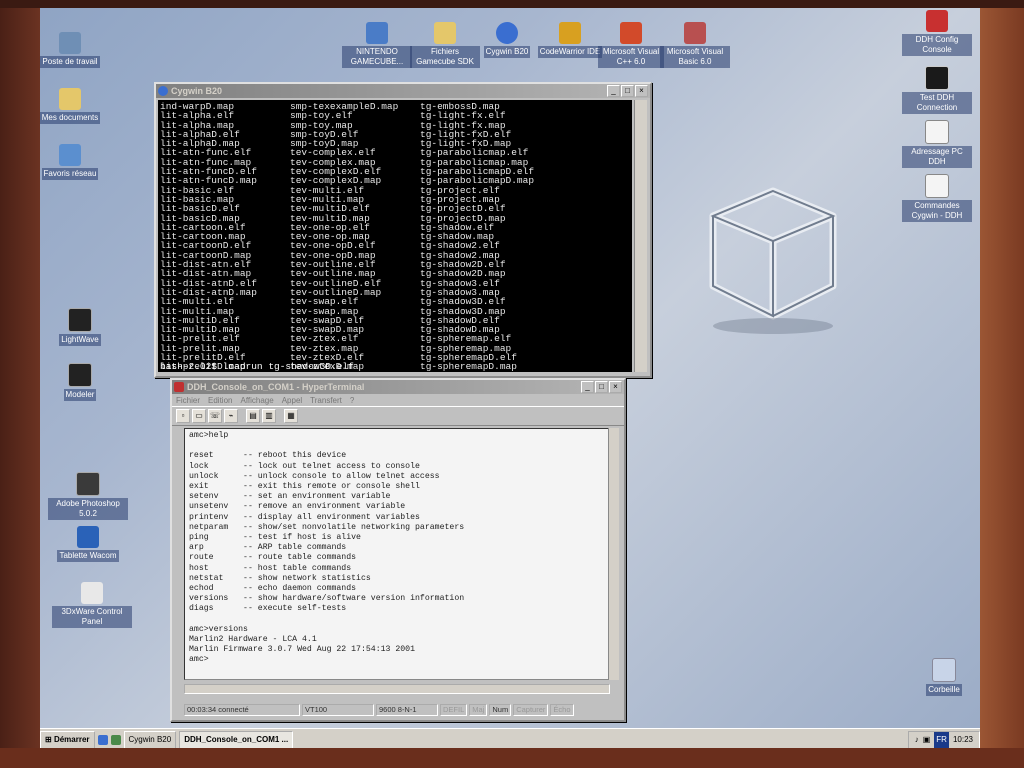 This screenshot has height=768, width=1024. What do you see at coordinates (71, 739) in the screenshot?
I see `start-label: Démarrer` at bounding box center [71, 739].